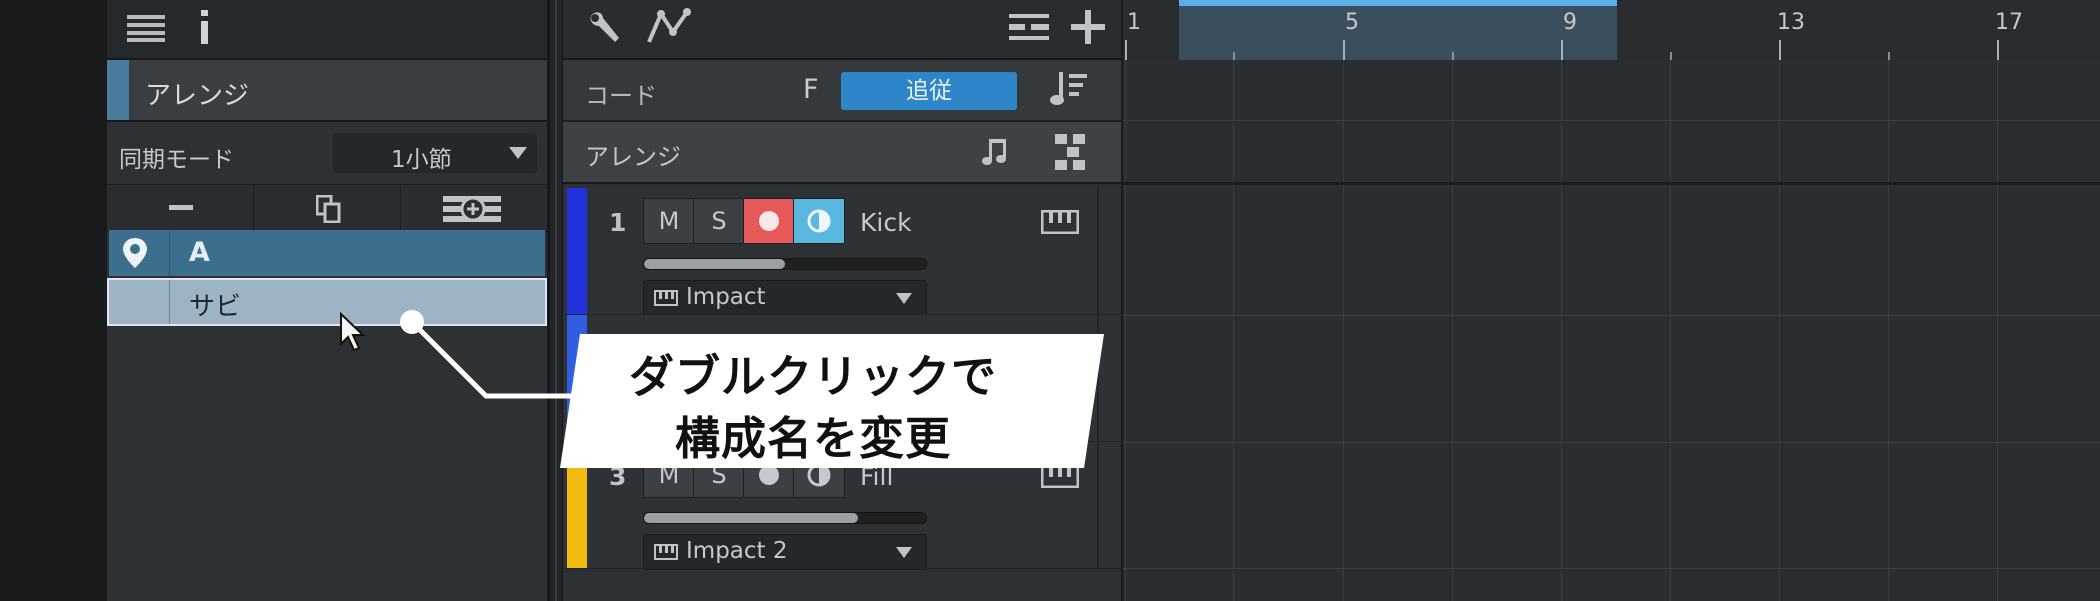  I want to click on instrument-select: Impact, so click(785, 298).